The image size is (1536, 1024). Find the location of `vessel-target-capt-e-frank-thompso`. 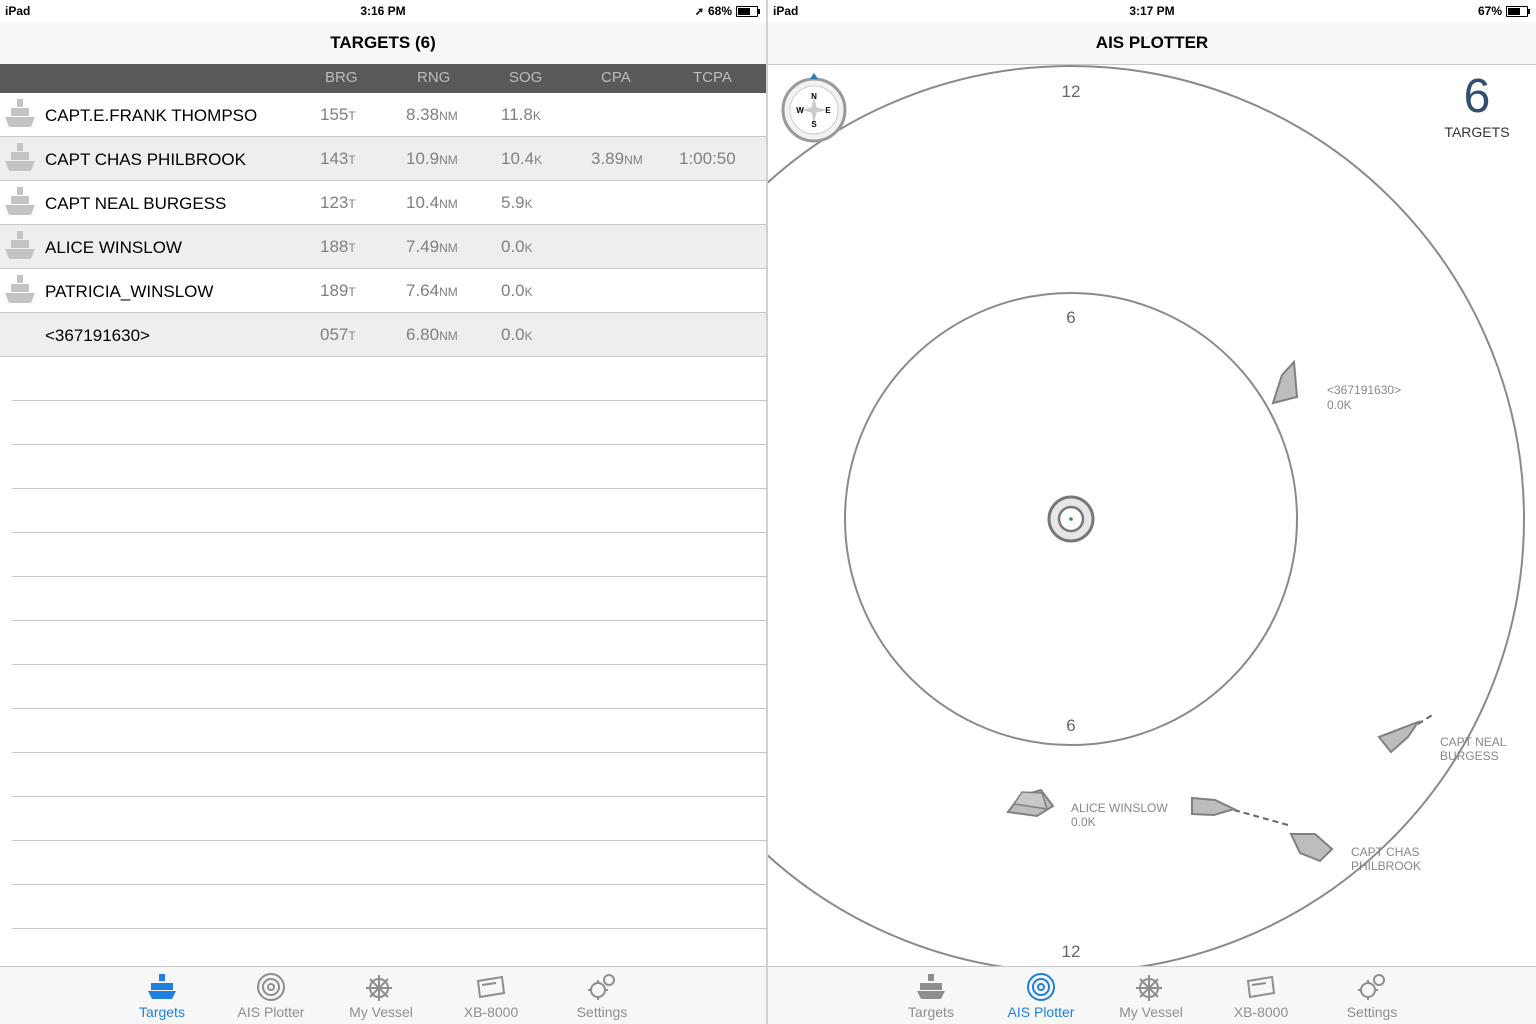

vessel-target-capt-e-frank-thompso is located at coordinates (1240, 811).